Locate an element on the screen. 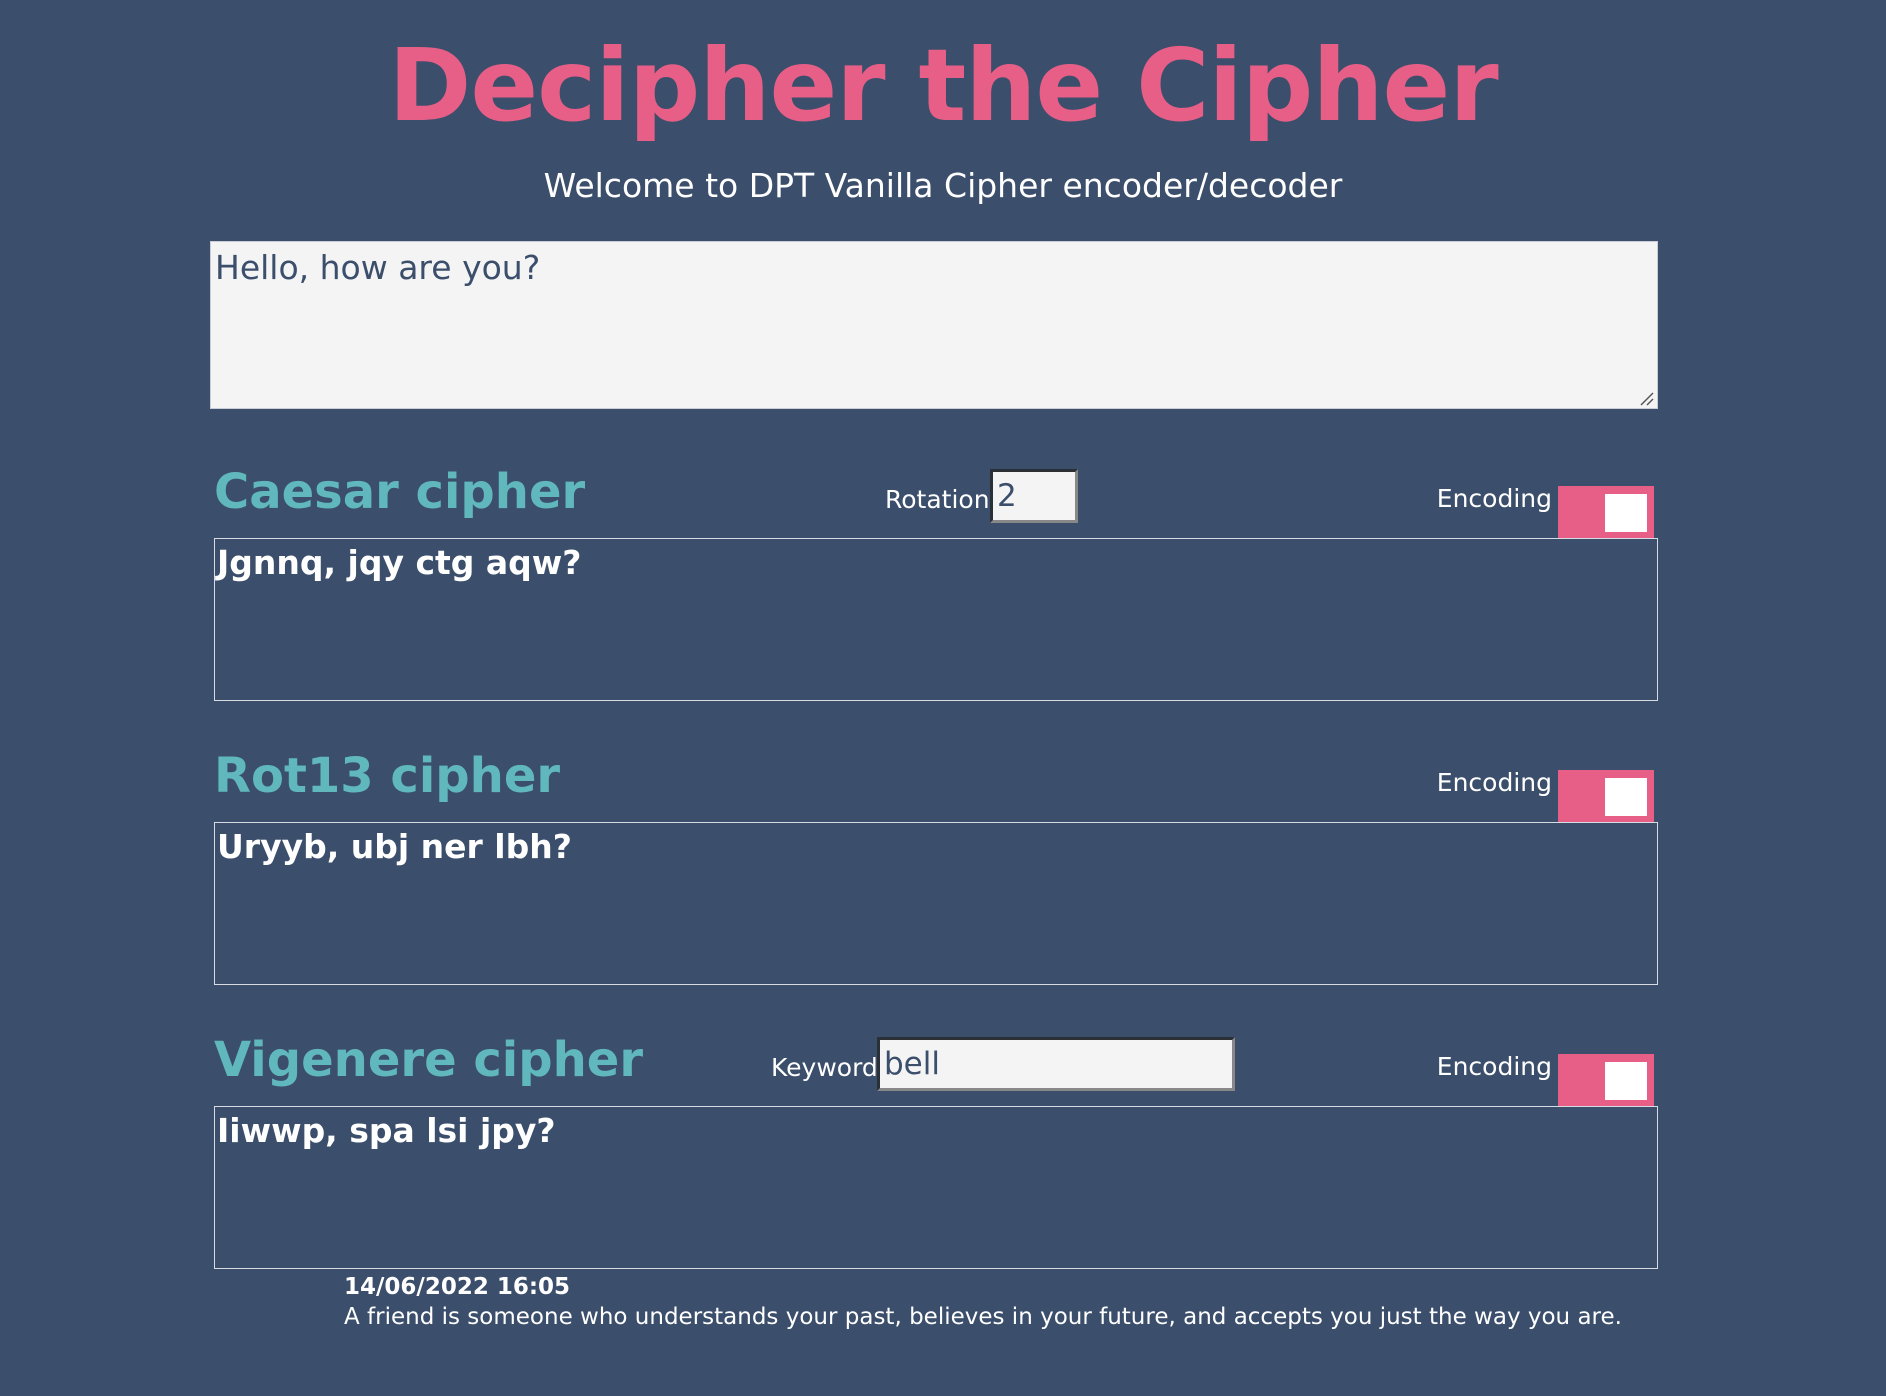 The height and width of the screenshot is (1396, 1886). plaintext-input: Hello, how are you? is located at coordinates (934, 325).